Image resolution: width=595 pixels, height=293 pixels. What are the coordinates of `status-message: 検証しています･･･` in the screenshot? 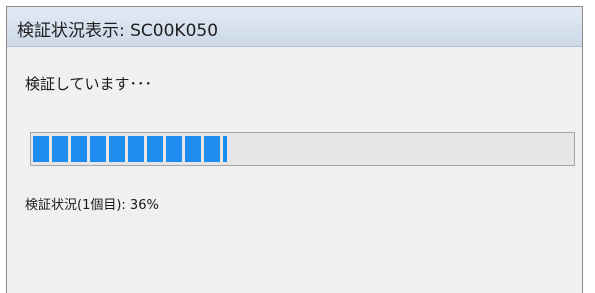 It's located at (89, 84).